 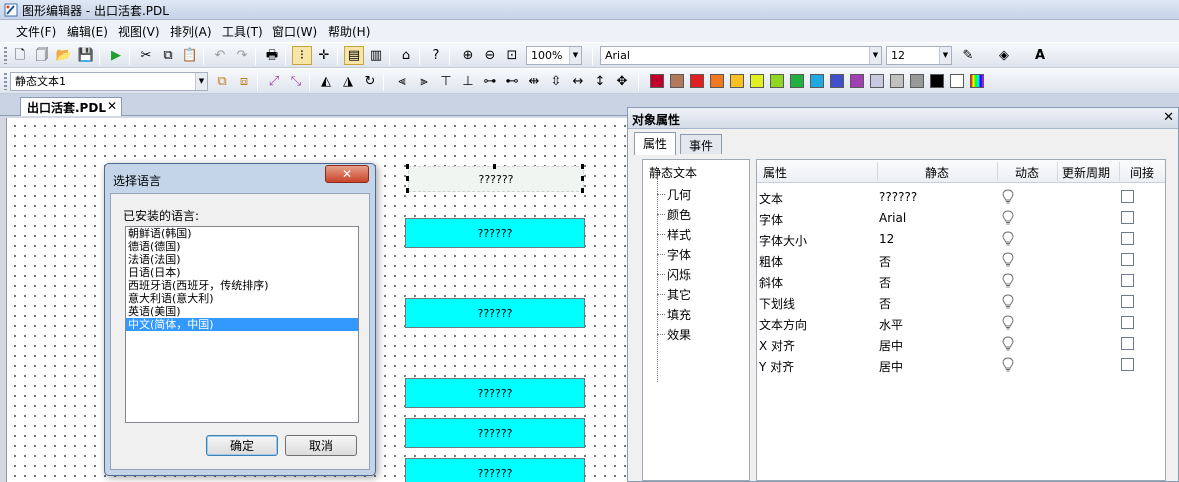 What do you see at coordinates (402, 81) in the screenshot?
I see `align-left-icon: ⫷` at bounding box center [402, 81].